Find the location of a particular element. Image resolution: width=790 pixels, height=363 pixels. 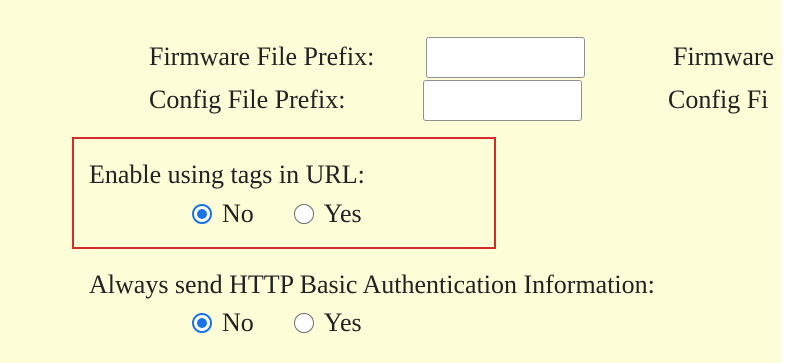

tags-in-url-radio-group: No Yes is located at coordinates (277, 214).